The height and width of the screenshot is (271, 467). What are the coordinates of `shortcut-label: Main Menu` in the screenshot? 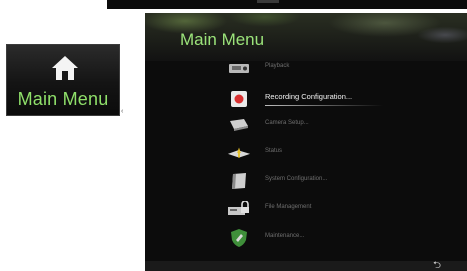 It's located at (63, 99).